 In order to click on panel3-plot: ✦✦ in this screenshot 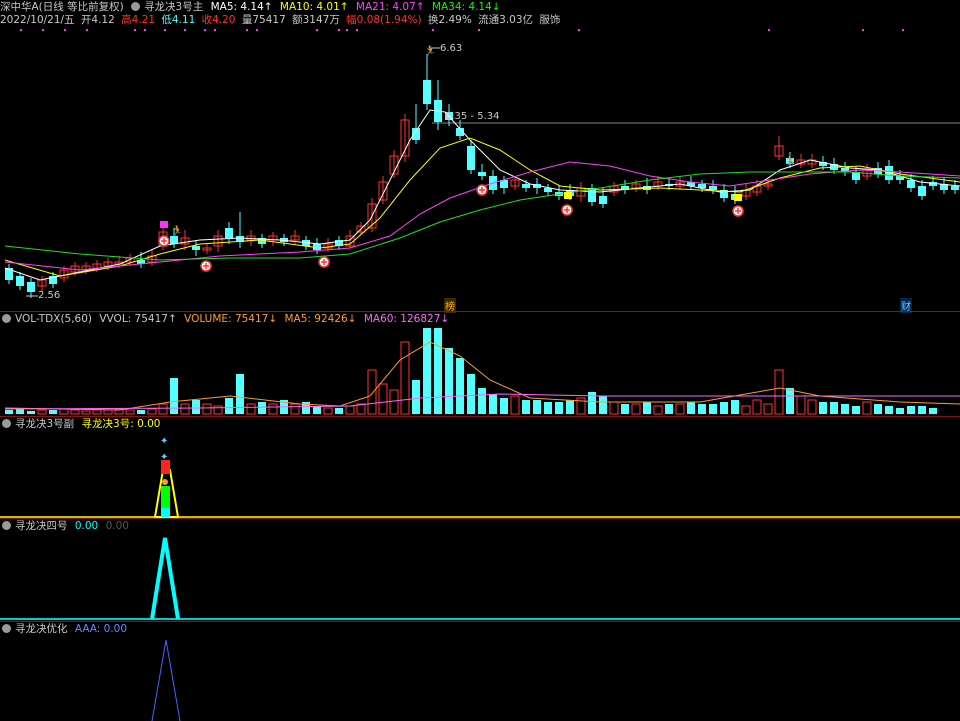, I will do `click(480, 477)`.